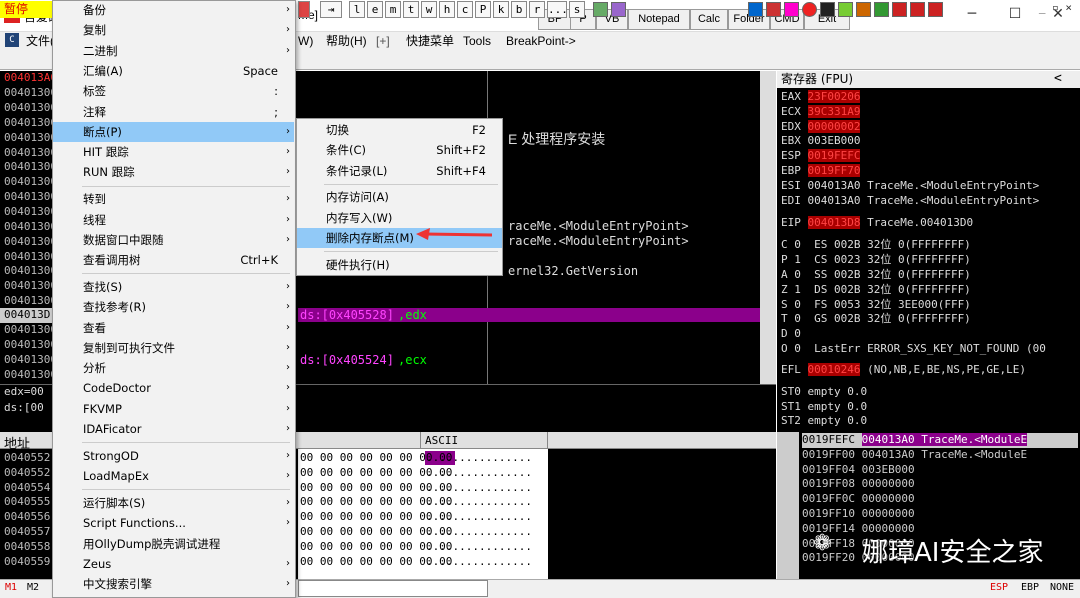  Describe the element at coordinates (600, 9) in the screenshot. I see `list-icon` at that location.